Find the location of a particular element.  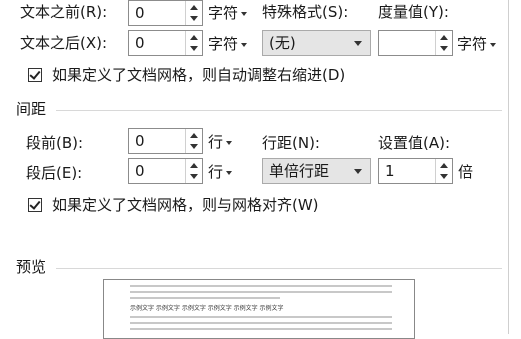

spacing-after-label: 段后(E): is located at coordinates (54, 173).